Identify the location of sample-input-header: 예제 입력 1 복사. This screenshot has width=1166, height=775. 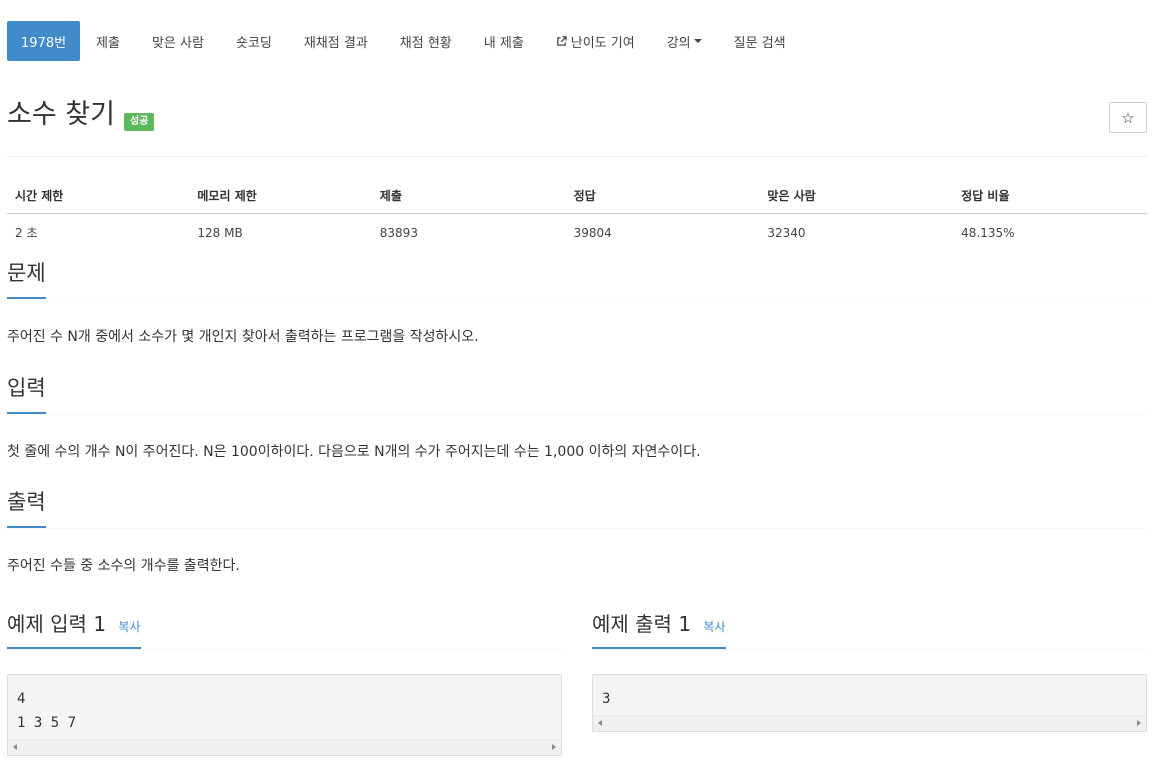
(284, 624).